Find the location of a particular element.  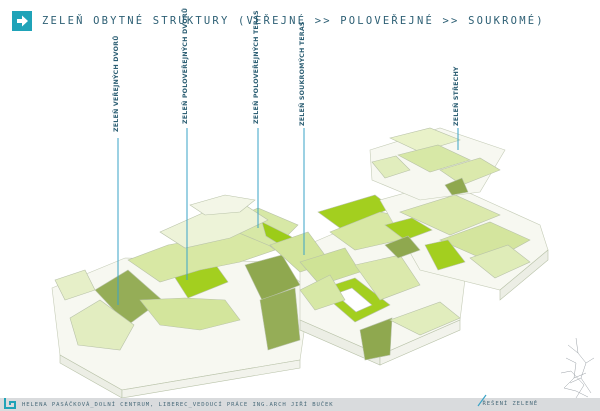

site-sketch-icon is located at coordinates (577, 368).